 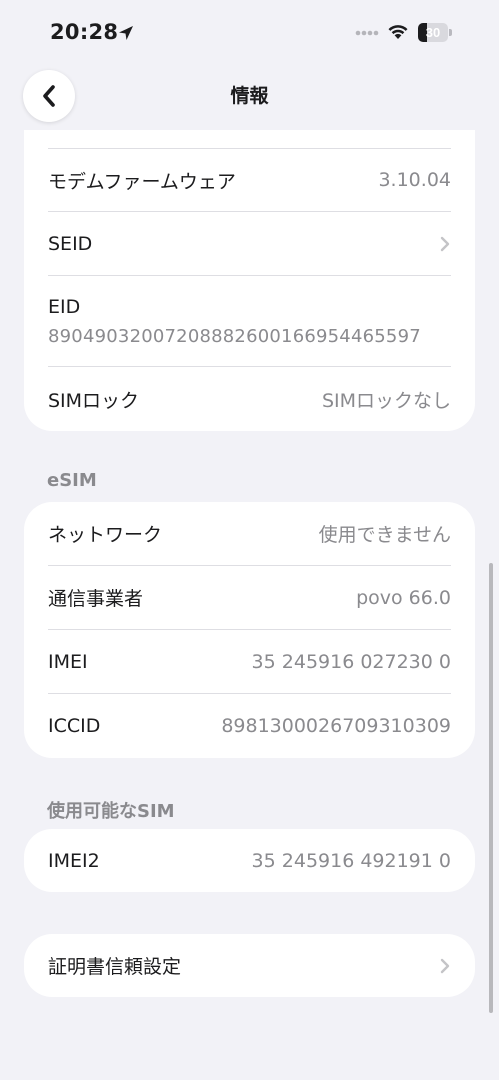 What do you see at coordinates (94, 400) in the screenshot?
I see `row-label: SIMロック` at bounding box center [94, 400].